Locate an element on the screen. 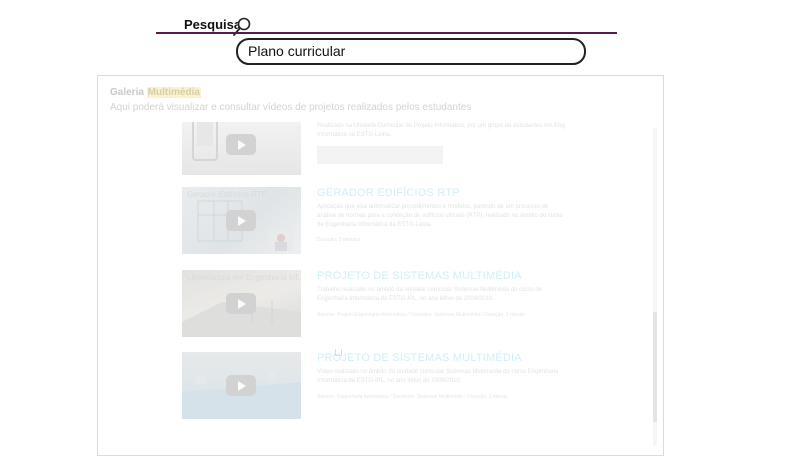 This screenshot has height=456, width=800. search-icon is located at coordinates (242, 27).